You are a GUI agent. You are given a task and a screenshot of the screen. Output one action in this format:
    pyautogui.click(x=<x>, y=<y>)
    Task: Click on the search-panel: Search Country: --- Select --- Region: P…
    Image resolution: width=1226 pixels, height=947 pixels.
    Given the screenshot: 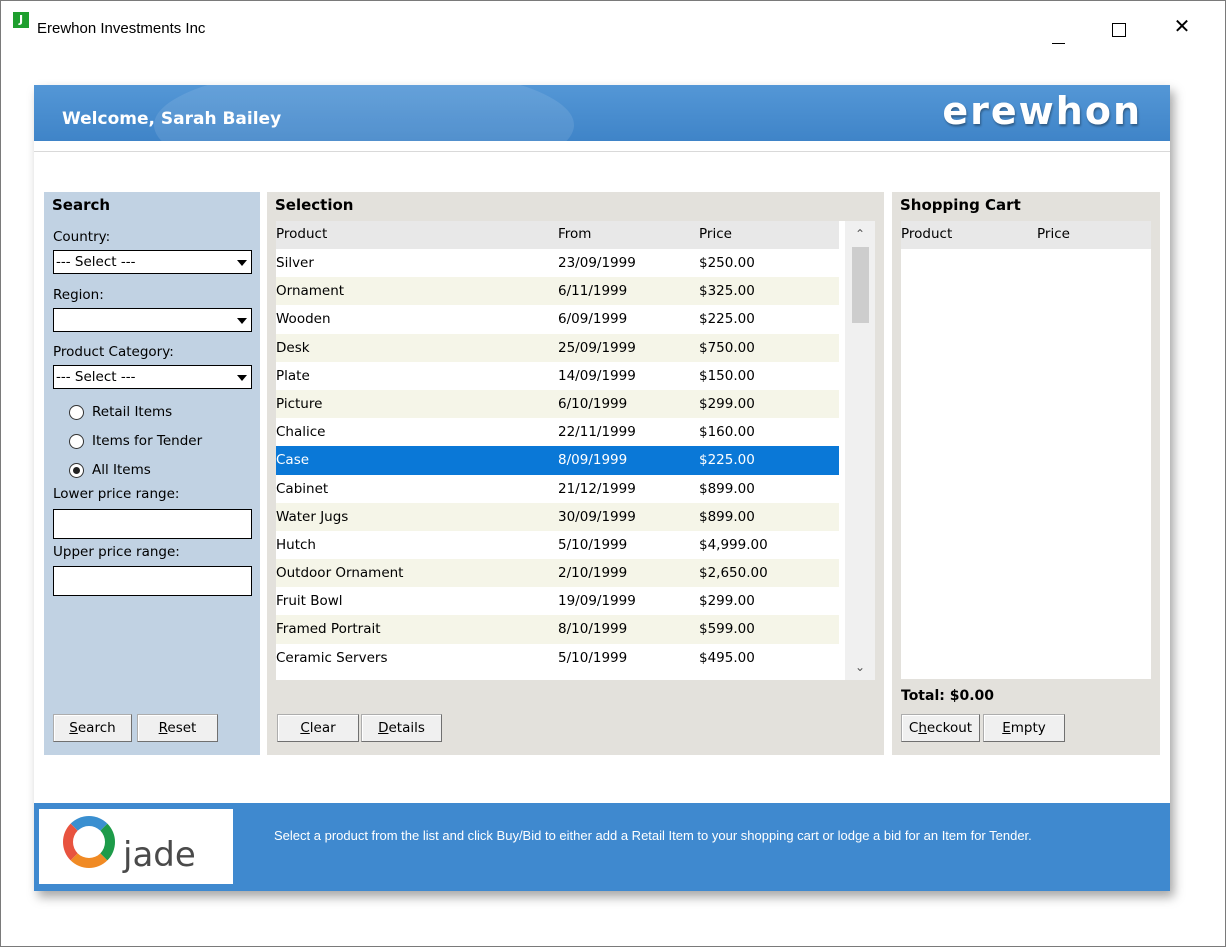 What is the action you would take?
    pyautogui.click(x=152, y=473)
    